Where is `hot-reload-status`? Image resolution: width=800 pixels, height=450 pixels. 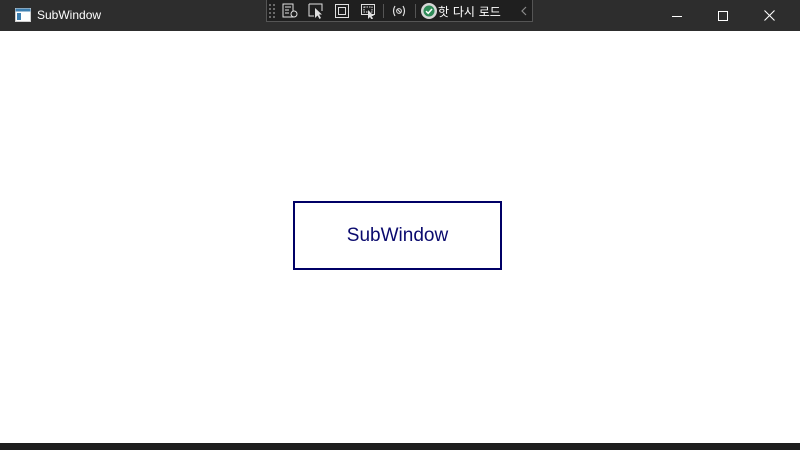
hot-reload-status is located at coordinates (429, 11).